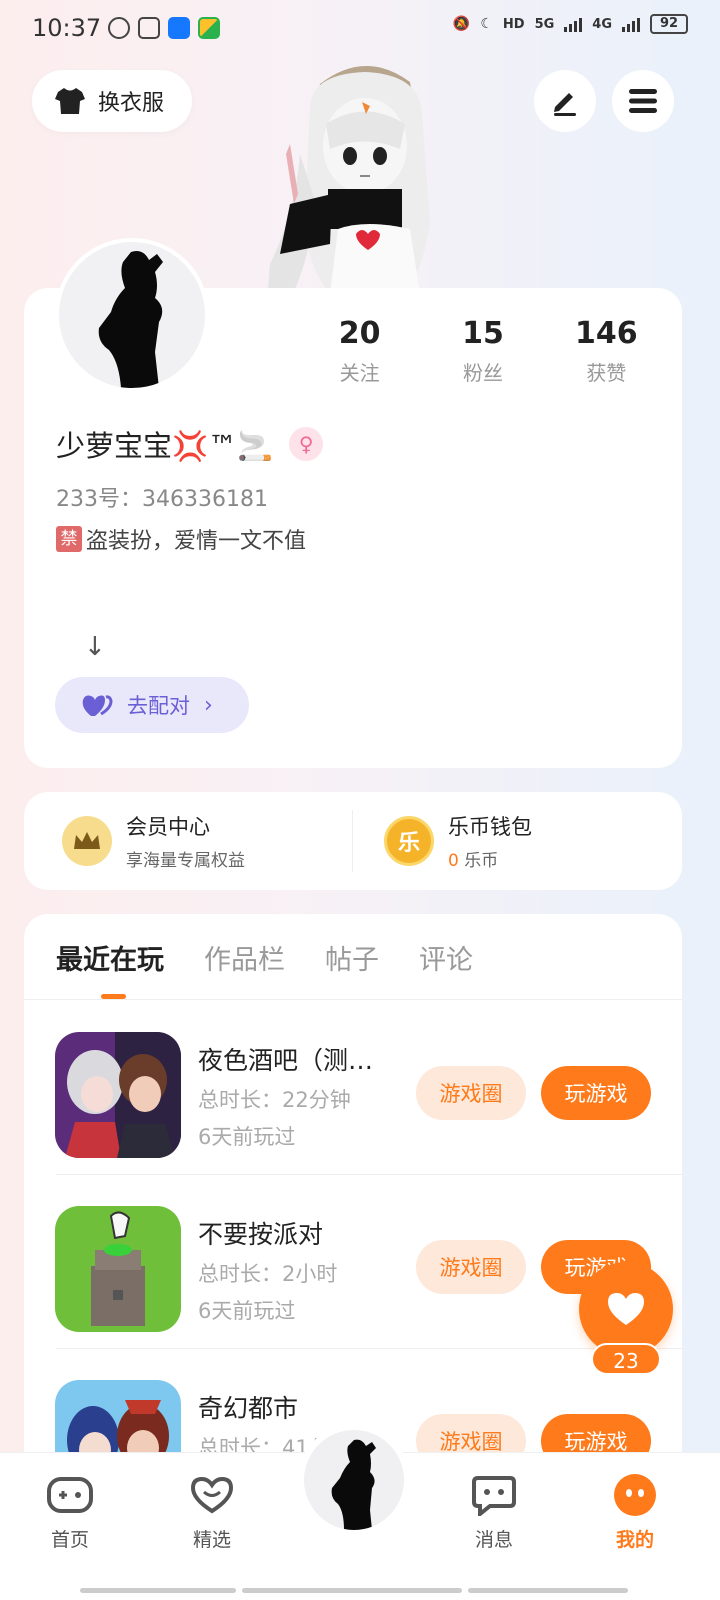  I want to click on nav-featured-label: 精选, so click(211, 1540).